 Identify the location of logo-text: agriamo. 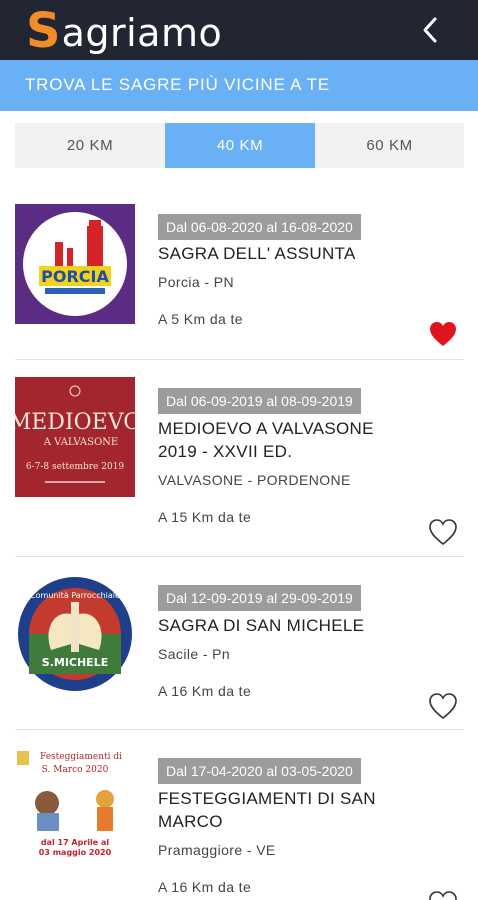
(142, 33).